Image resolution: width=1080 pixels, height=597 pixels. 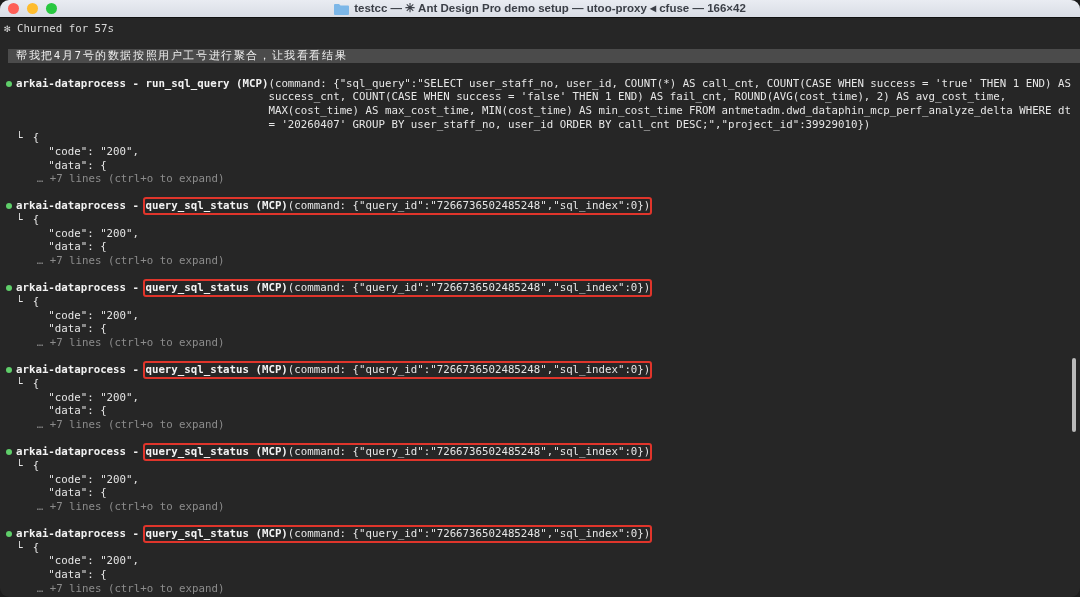 What do you see at coordinates (13, 8) in the screenshot?
I see `close-button` at bounding box center [13, 8].